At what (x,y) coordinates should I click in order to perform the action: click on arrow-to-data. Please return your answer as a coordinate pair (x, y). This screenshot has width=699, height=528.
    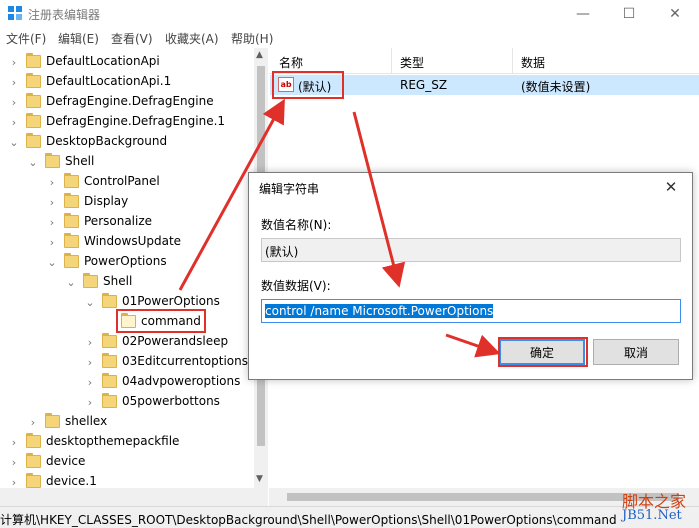
    Looking at the image, I should click on (379, 199).